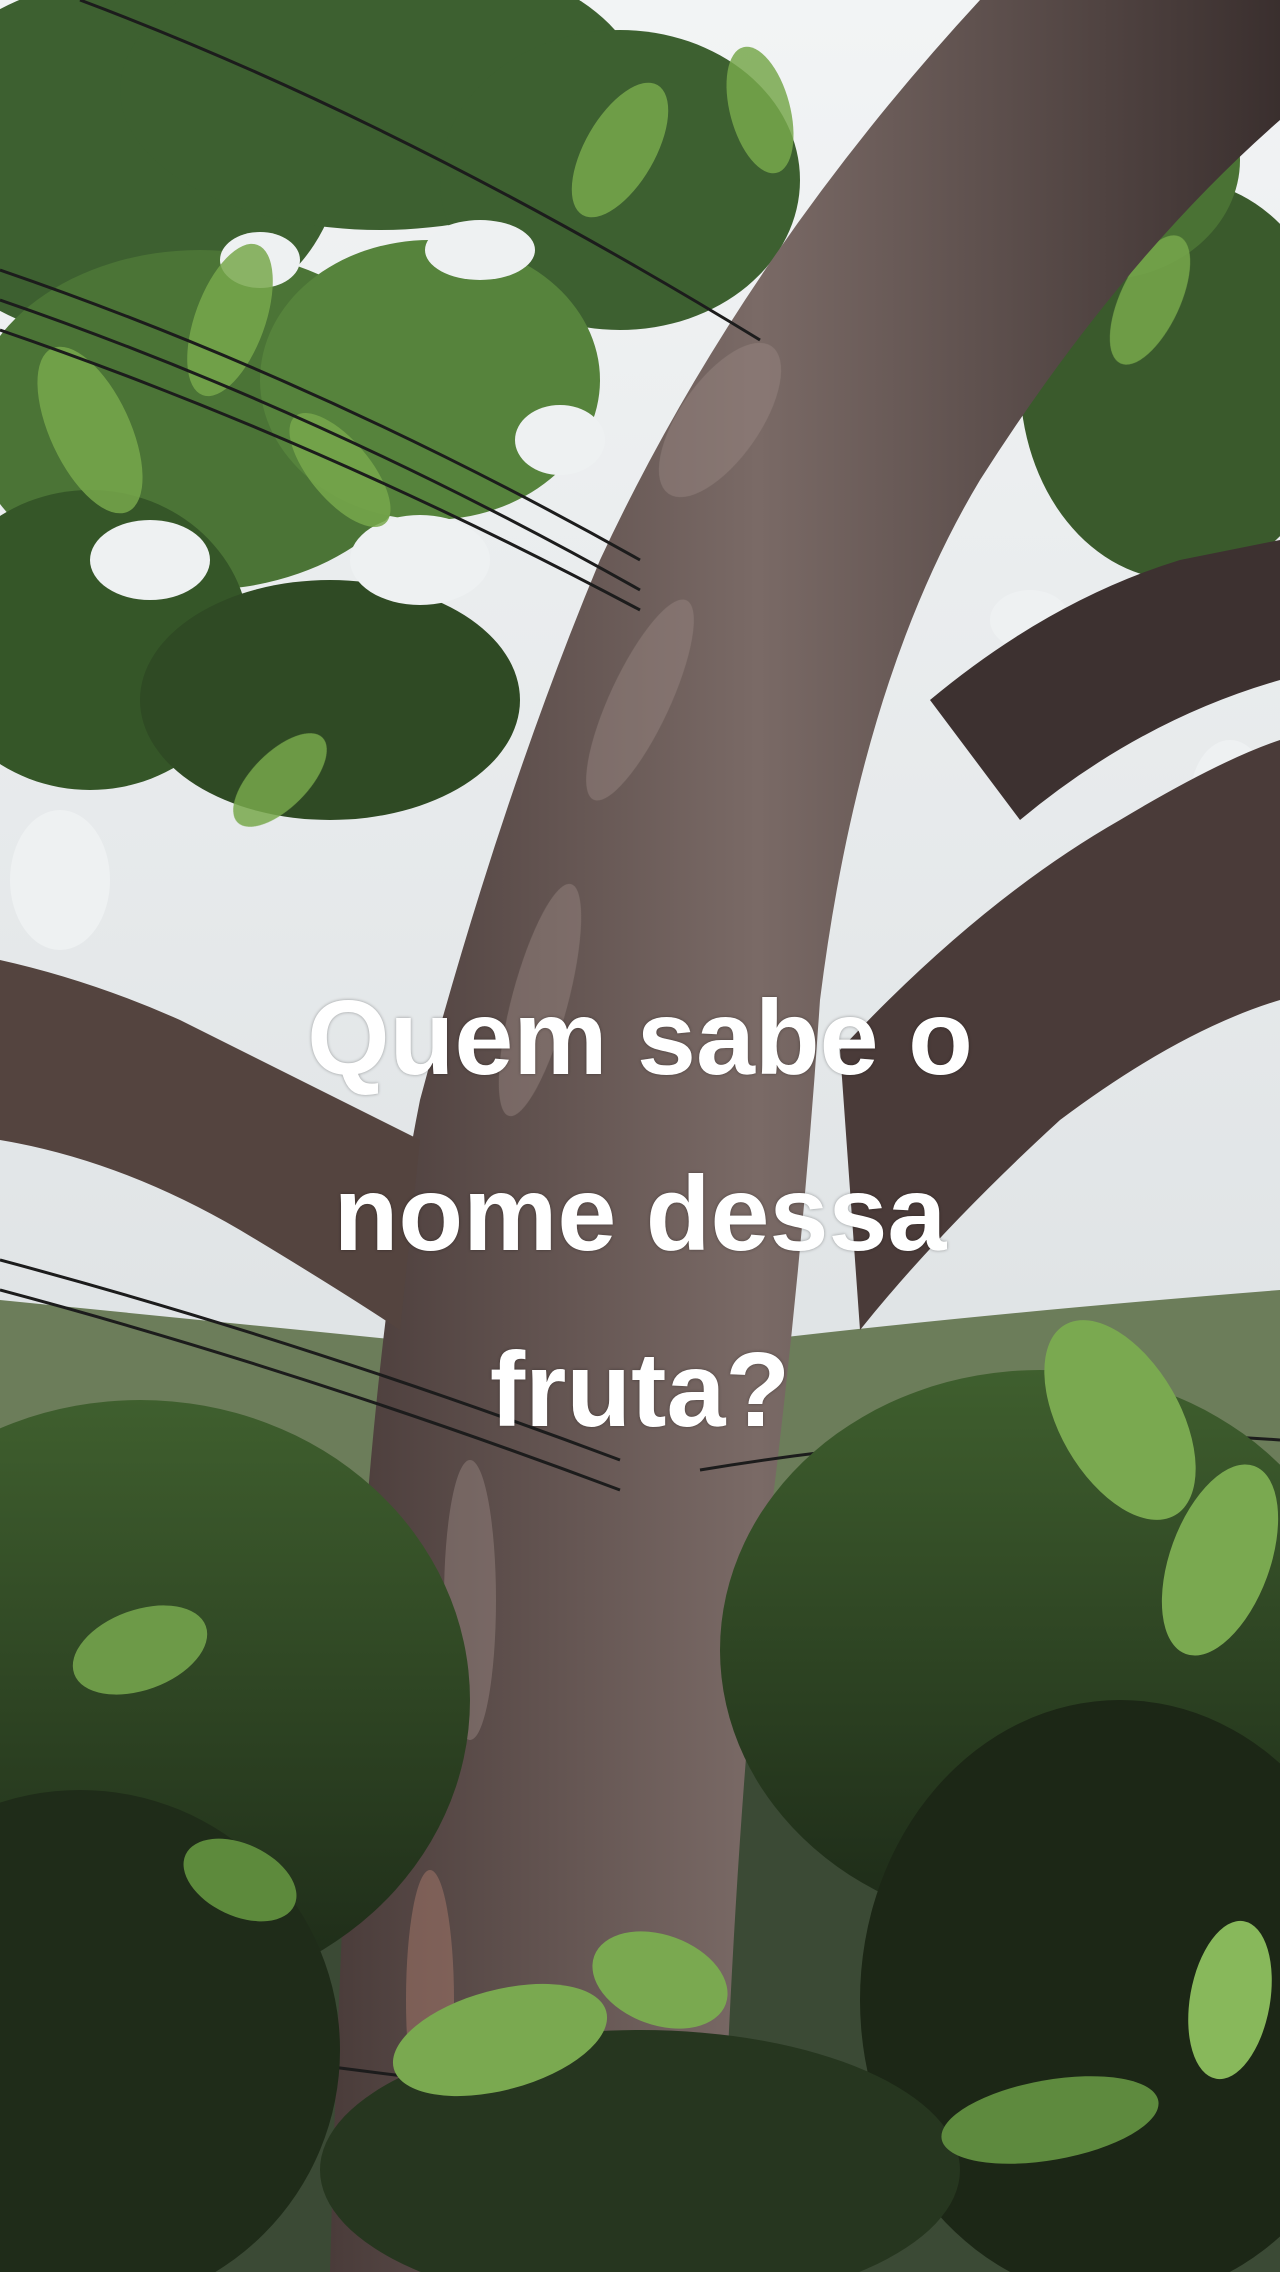 This screenshot has width=1280, height=2272. I want to click on caption-line-1: Quem sabe o, so click(640, 1038).